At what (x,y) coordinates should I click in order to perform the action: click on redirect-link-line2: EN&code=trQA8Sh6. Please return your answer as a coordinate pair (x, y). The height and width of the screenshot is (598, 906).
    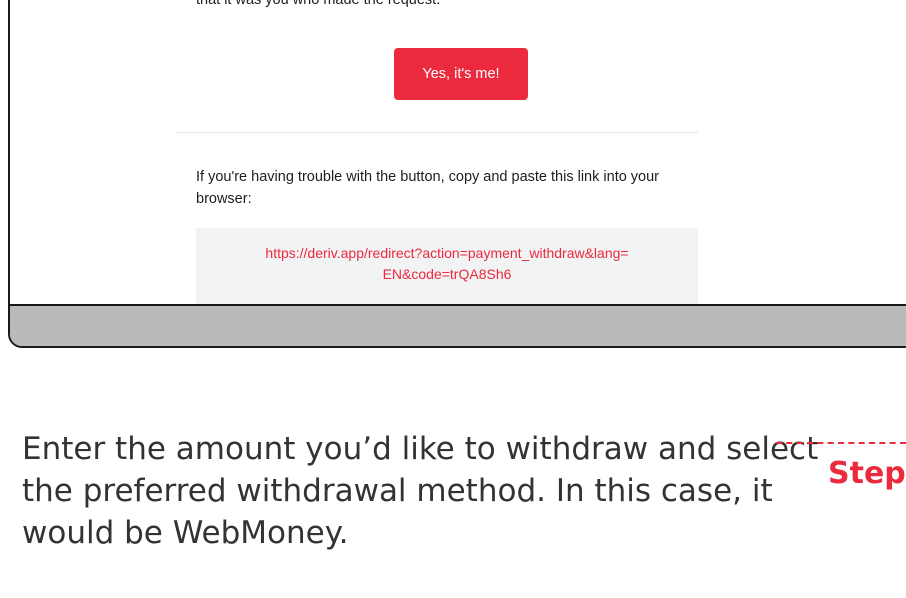
    Looking at the image, I should click on (447, 274).